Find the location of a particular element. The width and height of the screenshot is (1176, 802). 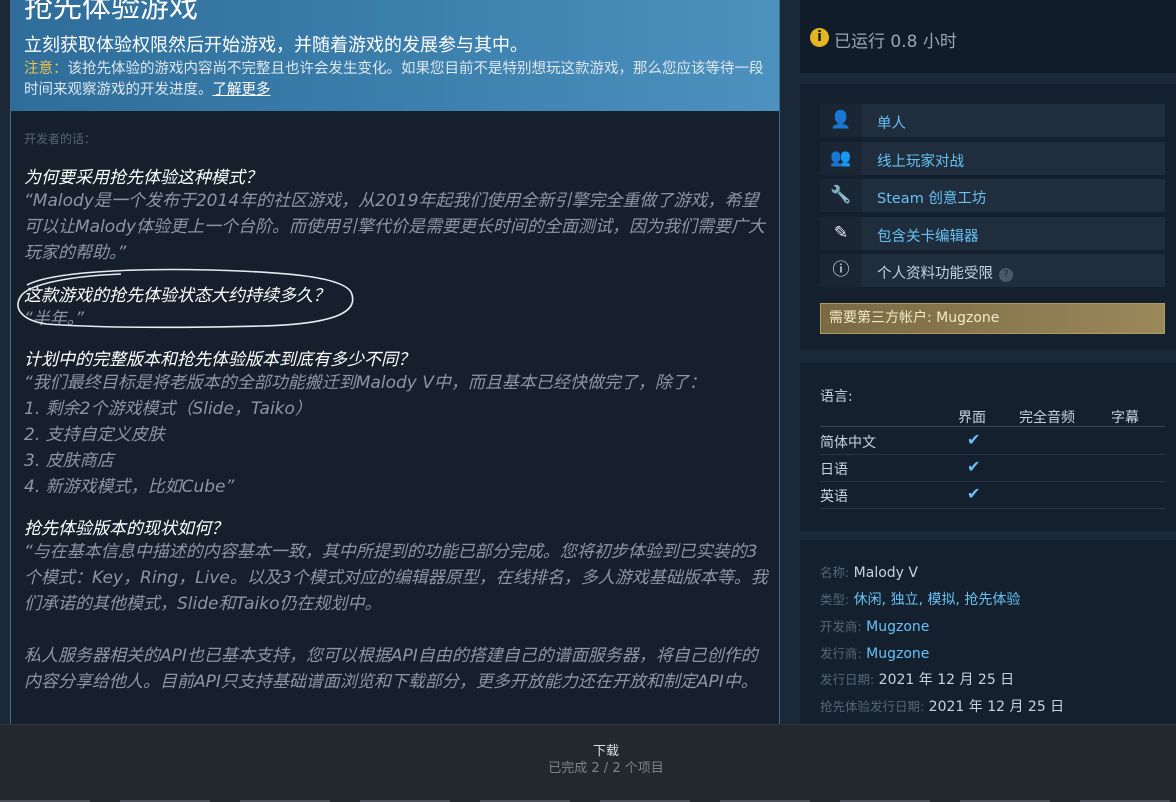

download-status-bar: 下载 已完成 2 / 2 个项目 is located at coordinates (588, 763).